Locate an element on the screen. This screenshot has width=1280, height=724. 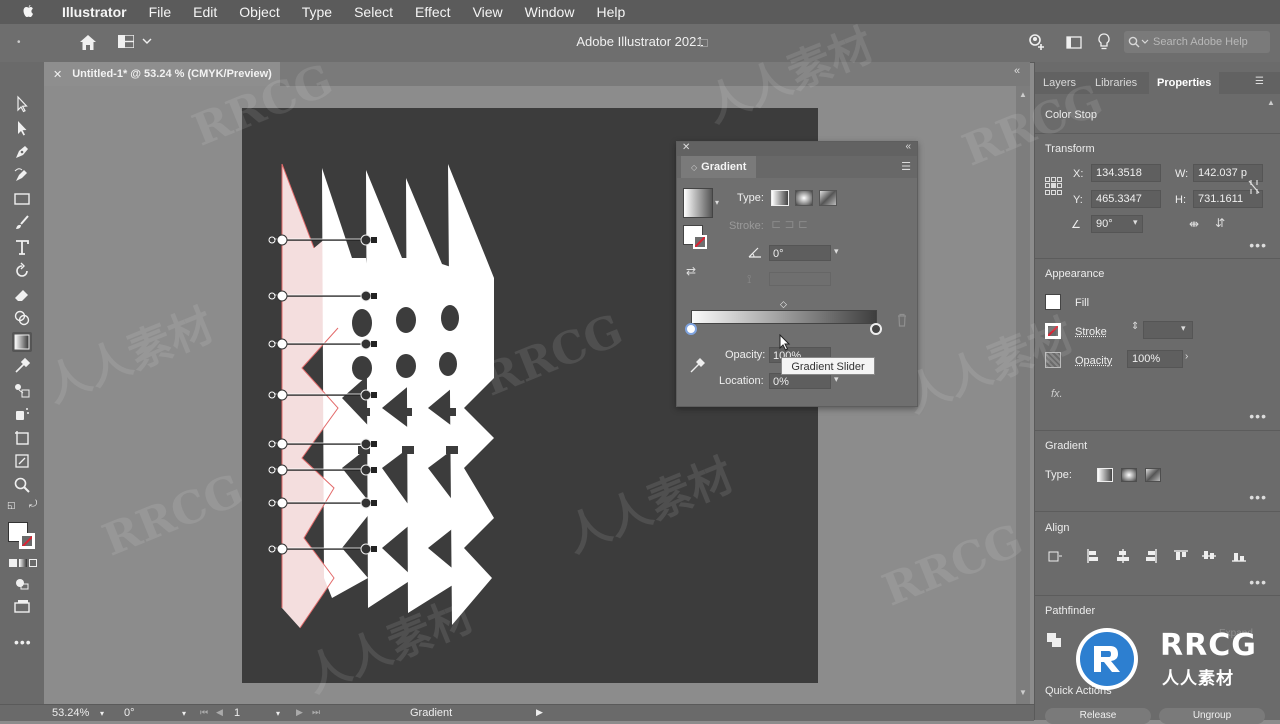
color-mode-buttons is located at coordinates (23, 564).